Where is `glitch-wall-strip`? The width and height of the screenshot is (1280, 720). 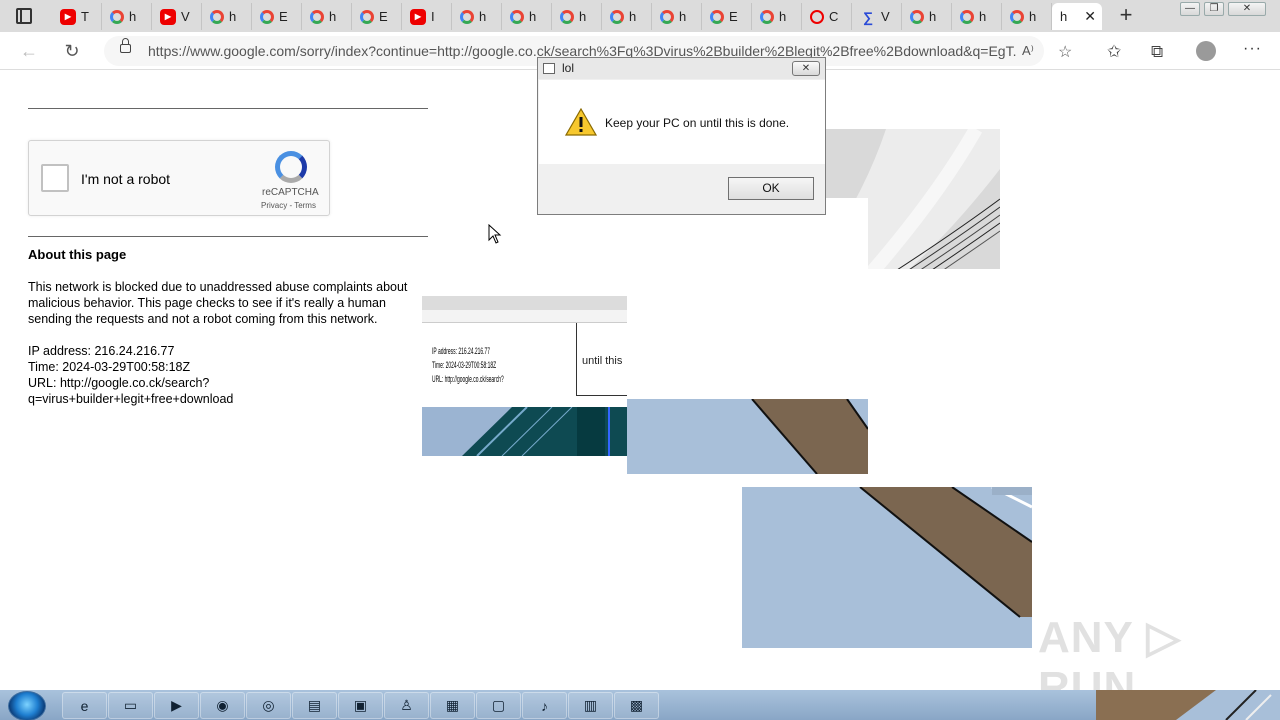 glitch-wall-strip is located at coordinates (524, 431).